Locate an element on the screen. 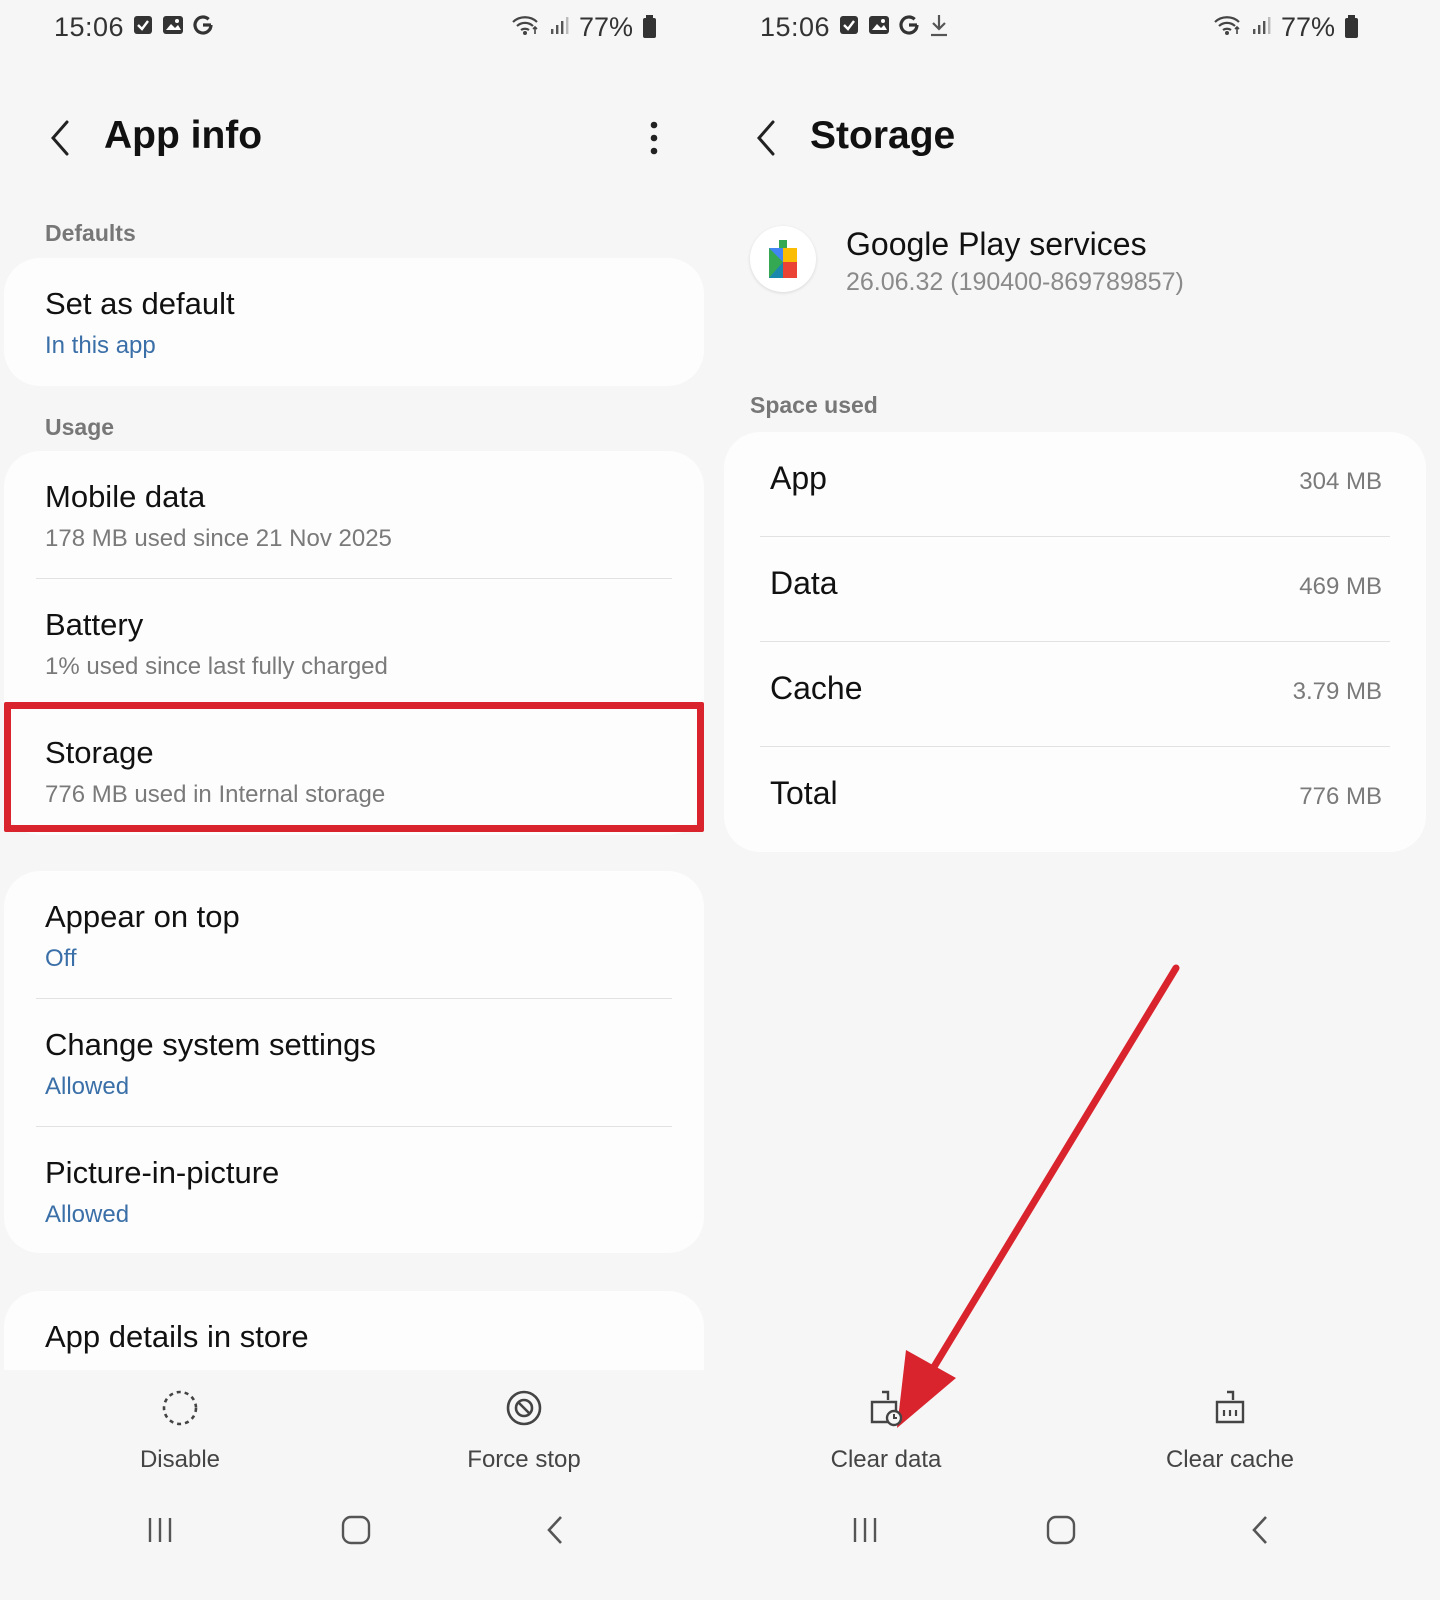 This screenshot has height=1600, width=1440. disable-icon is located at coordinates (180, 1408).